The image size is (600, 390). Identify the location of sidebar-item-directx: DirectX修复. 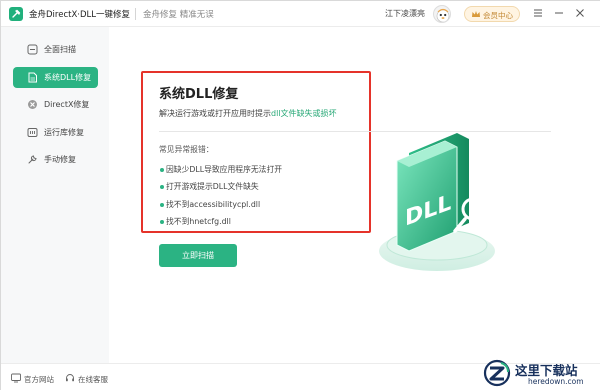
(55, 104).